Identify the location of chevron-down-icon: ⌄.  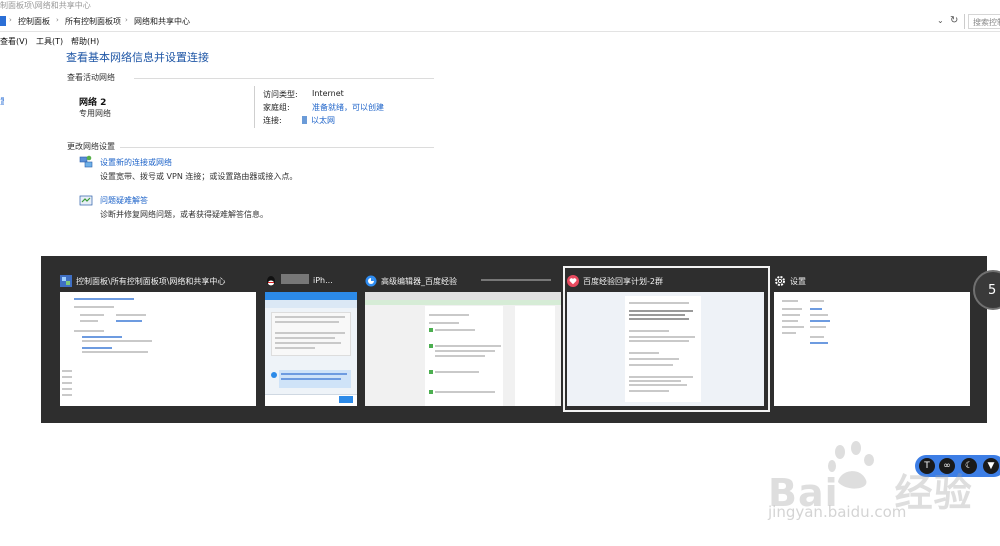
(940, 20).